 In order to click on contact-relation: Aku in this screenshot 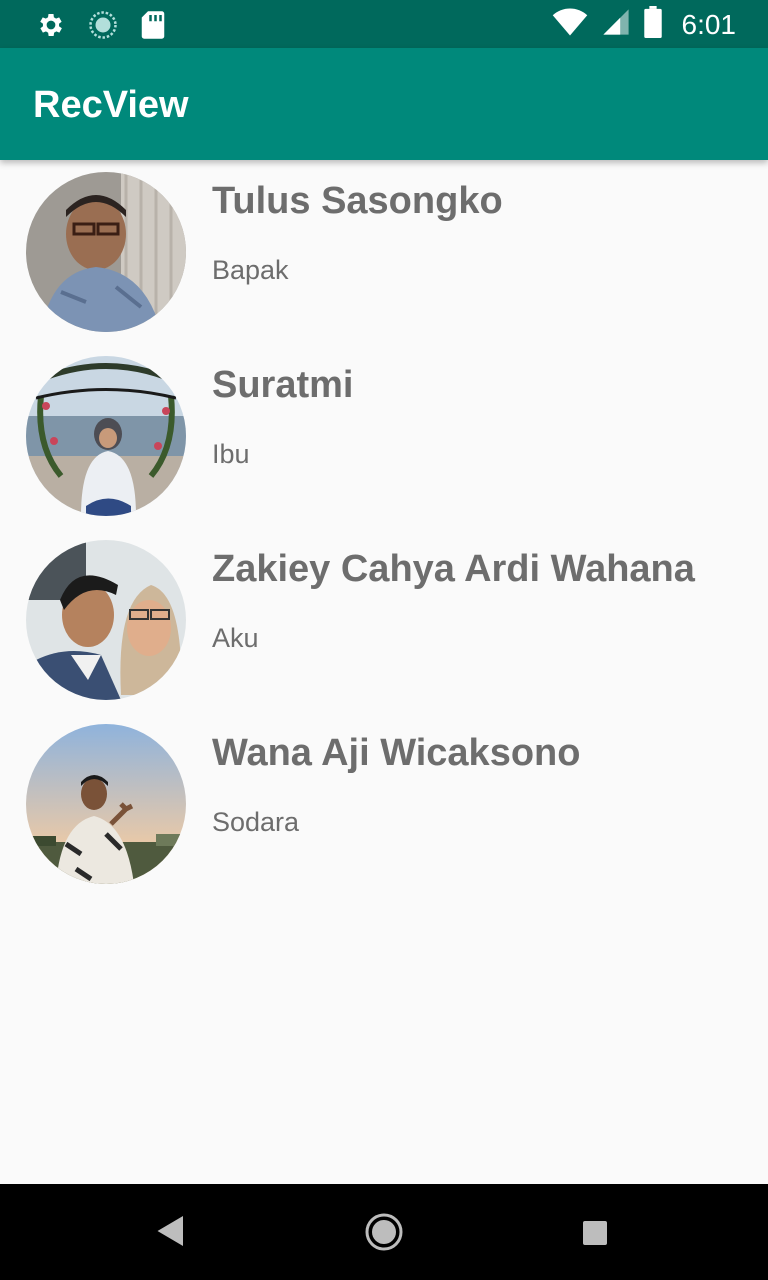, I will do `click(235, 638)`.